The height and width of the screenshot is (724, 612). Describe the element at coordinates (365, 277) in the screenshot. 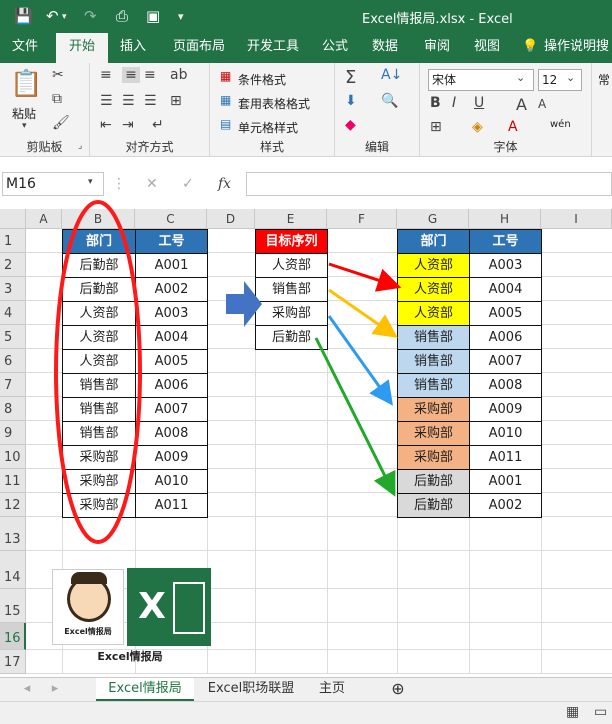

I see `arrow-hr` at that location.